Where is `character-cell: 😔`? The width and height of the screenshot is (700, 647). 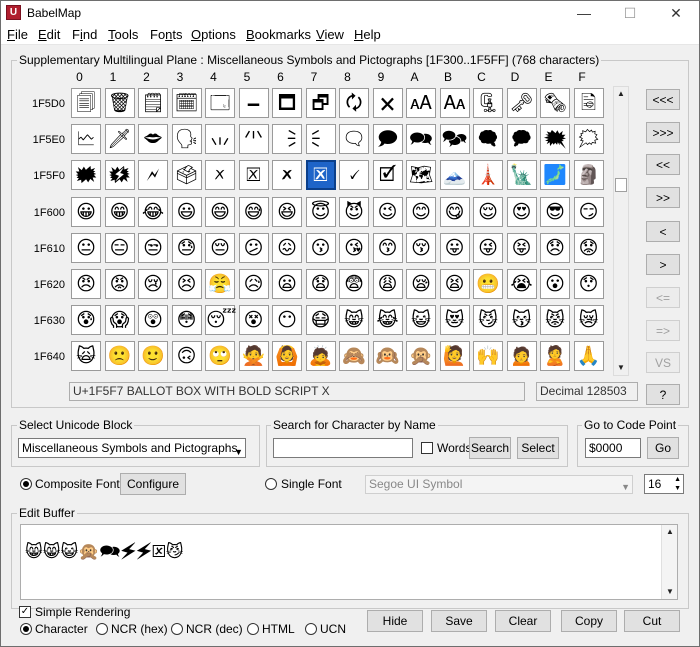 character-cell: 😔 is located at coordinates (220, 247).